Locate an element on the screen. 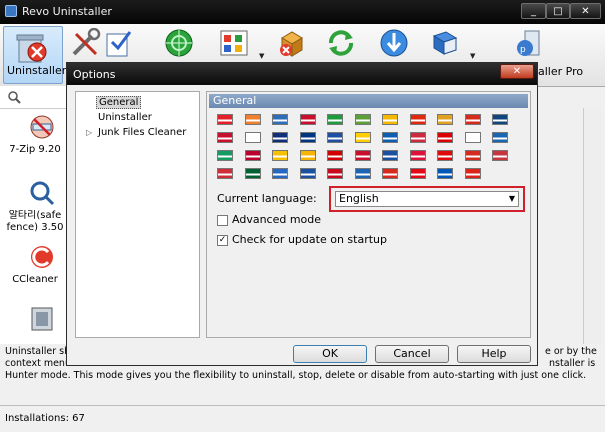  minimize-button: _ is located at coordinates (533, 11).